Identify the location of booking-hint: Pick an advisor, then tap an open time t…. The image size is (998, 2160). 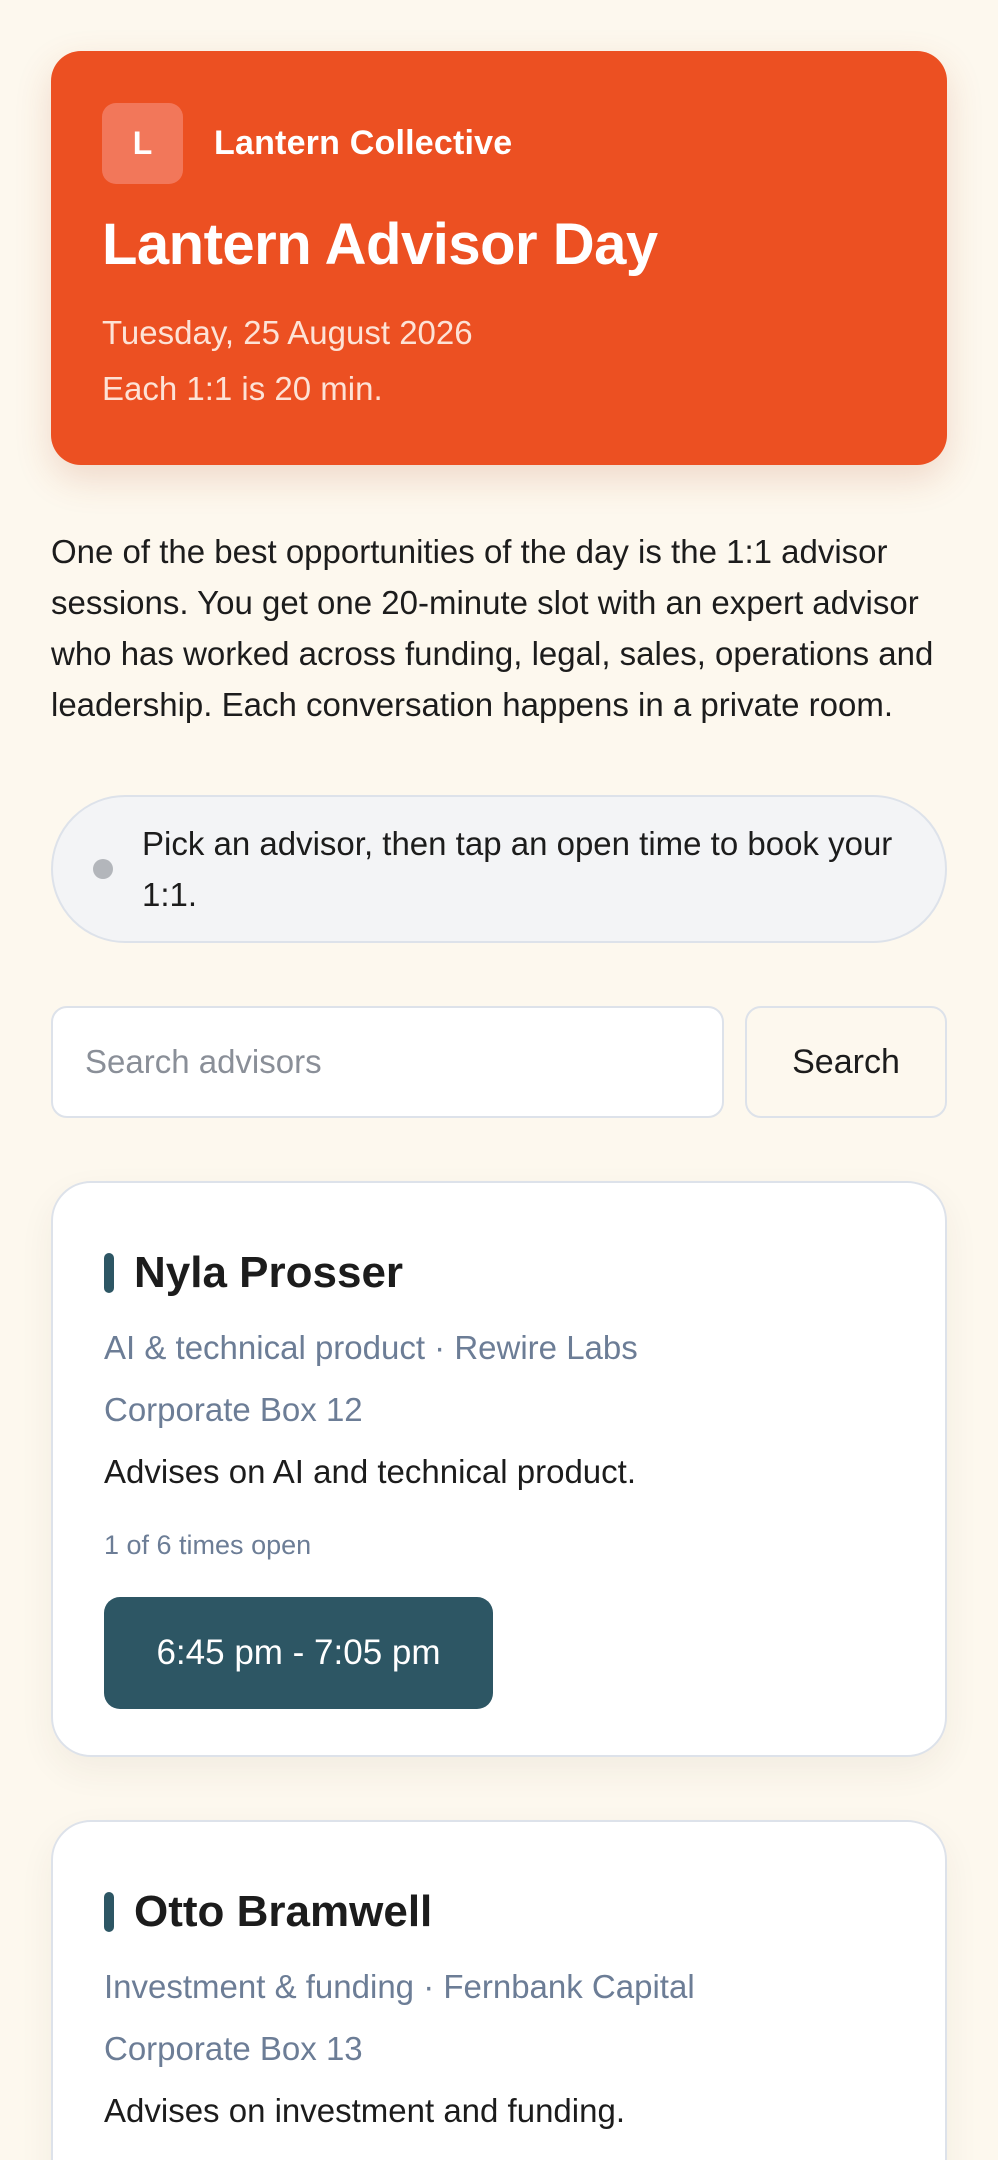
(499, 869).